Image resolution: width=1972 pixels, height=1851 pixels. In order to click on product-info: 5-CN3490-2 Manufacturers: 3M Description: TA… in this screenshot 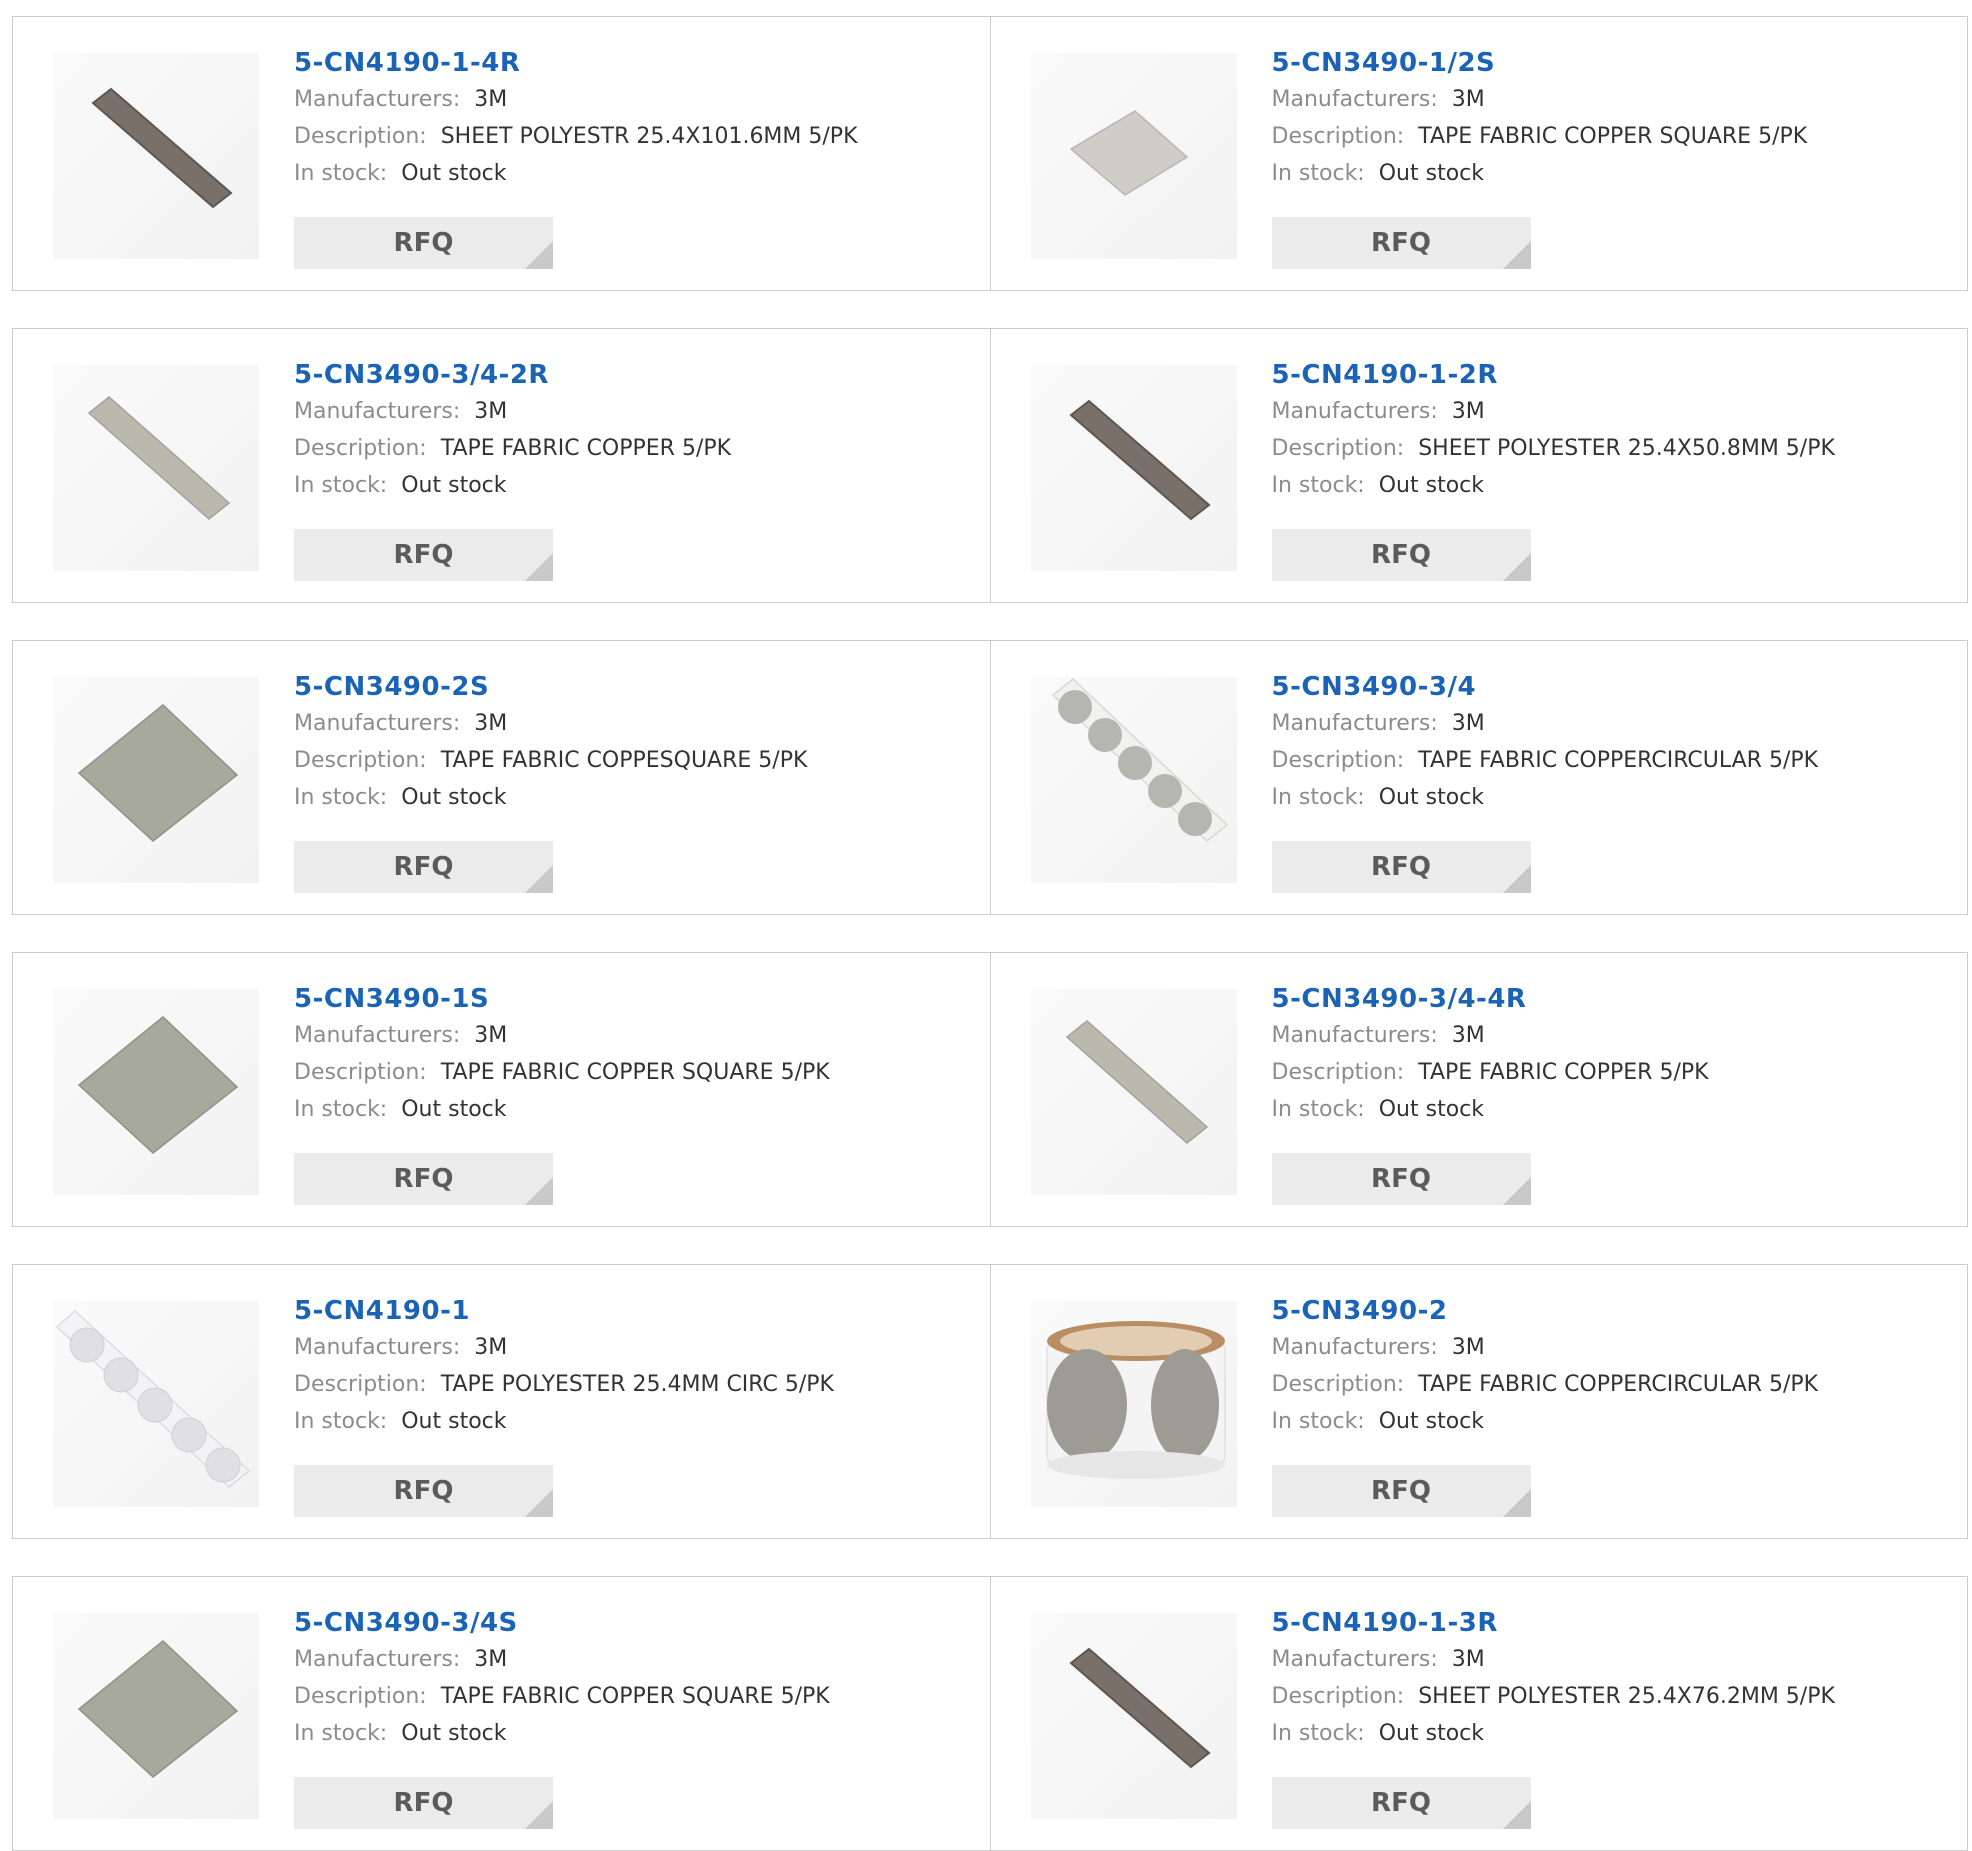, I will do `click(1545, 1366)`.